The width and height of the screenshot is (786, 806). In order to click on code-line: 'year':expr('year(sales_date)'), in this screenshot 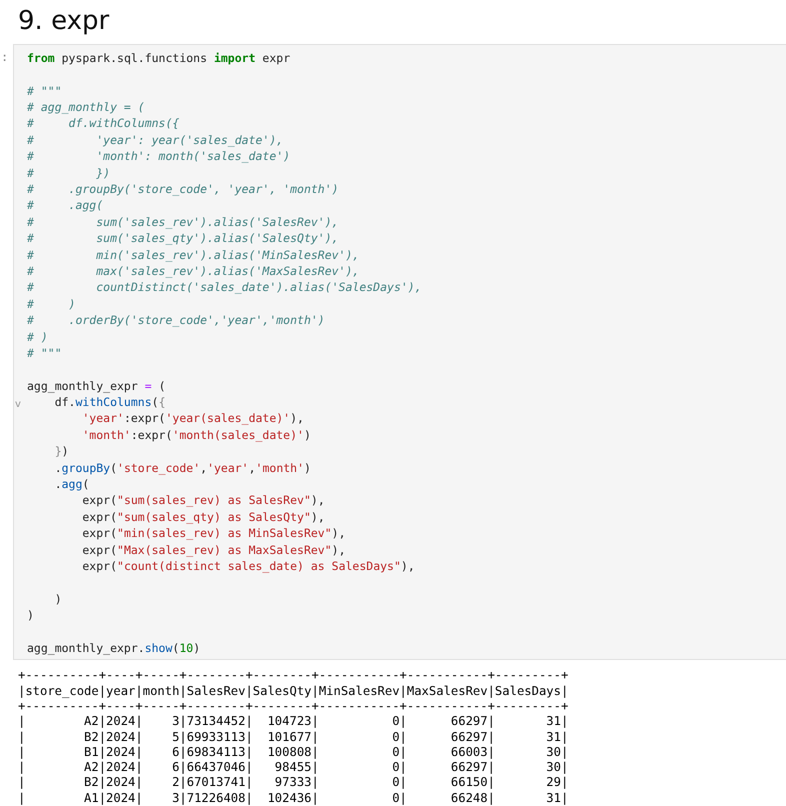, I will do `click(193, 418)`.